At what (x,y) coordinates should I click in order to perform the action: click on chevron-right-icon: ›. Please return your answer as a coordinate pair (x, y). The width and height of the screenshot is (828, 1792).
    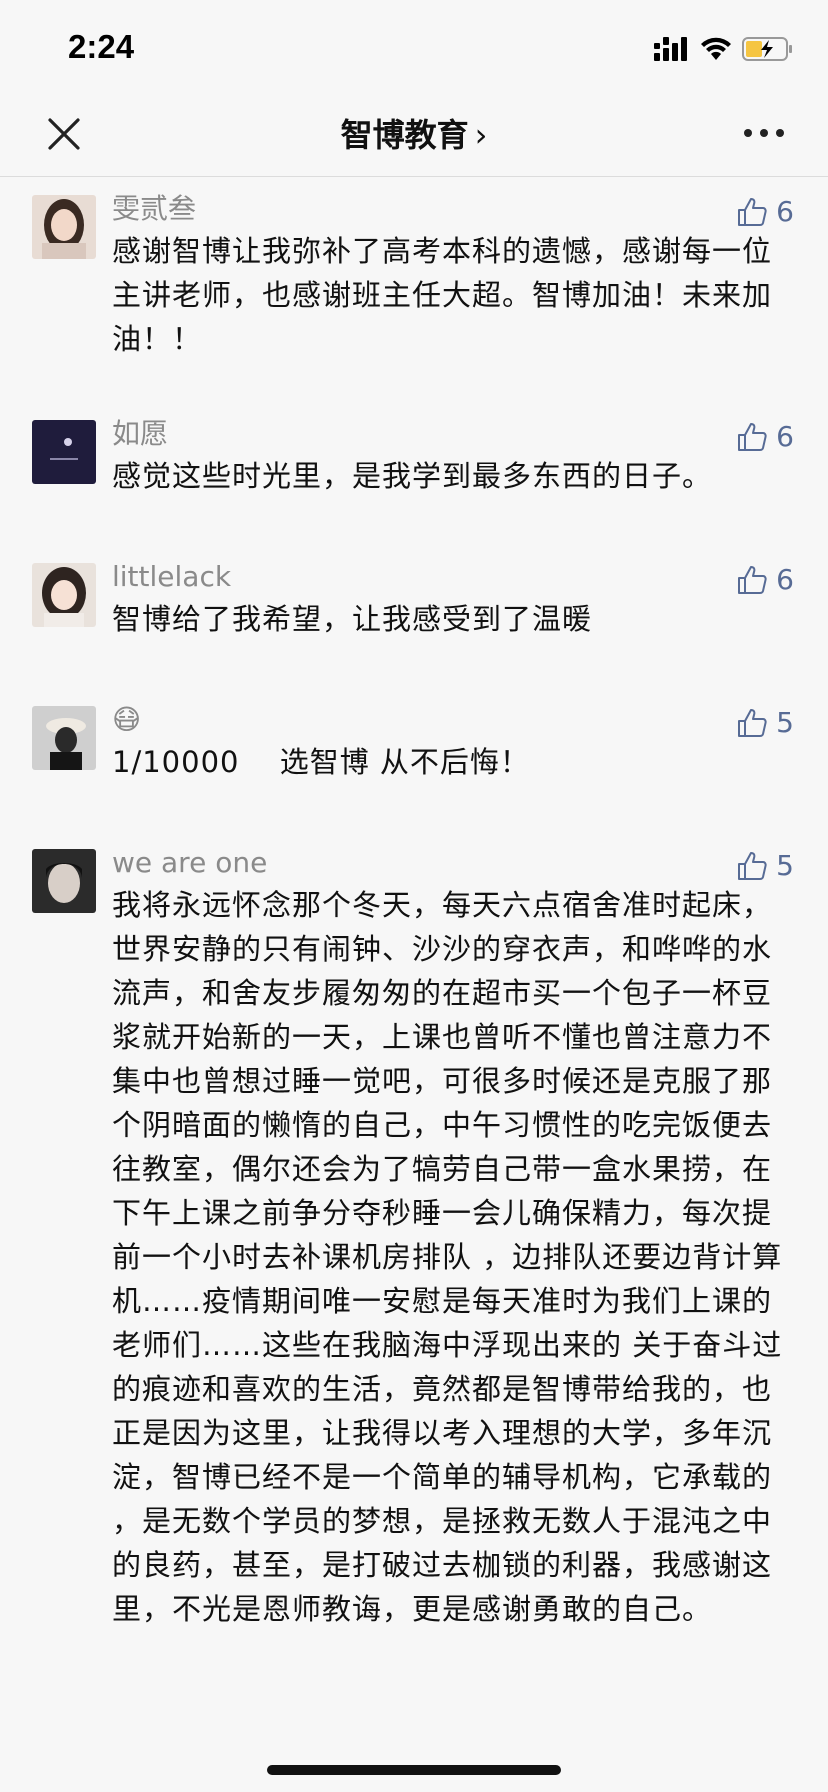
    Looking at the image, I should click on (481, 135).